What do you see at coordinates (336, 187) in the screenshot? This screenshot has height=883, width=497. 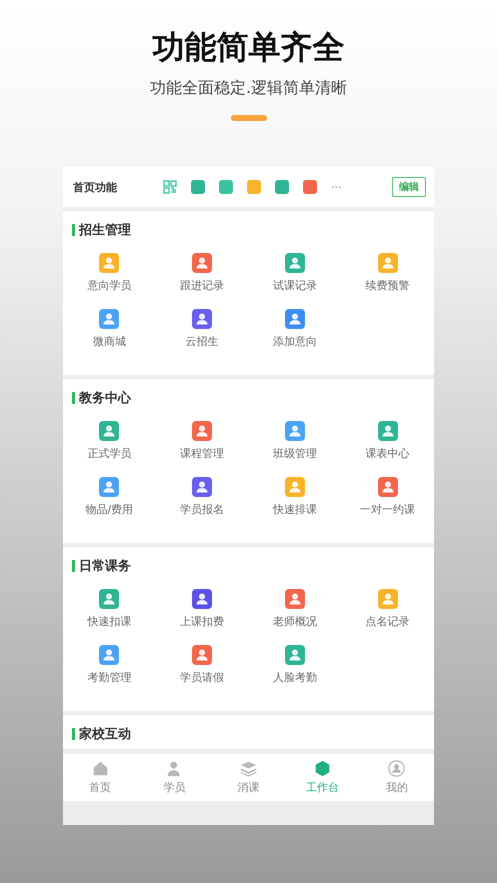 I see `more-icon: ···` at bounding box center [336, 187].